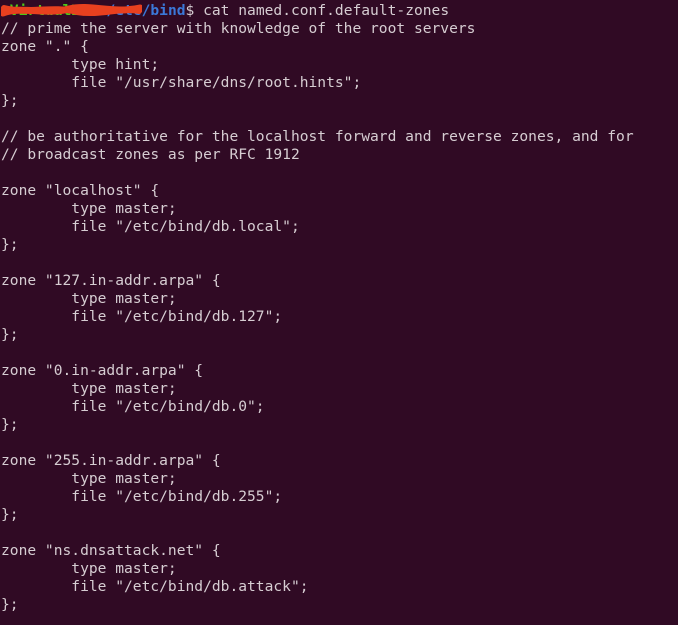 Image resolution: width=678 pixels, height=625 pixels. I want to click on output-line: file "/usr/share/dns/root.hints";, so click(181, 82).